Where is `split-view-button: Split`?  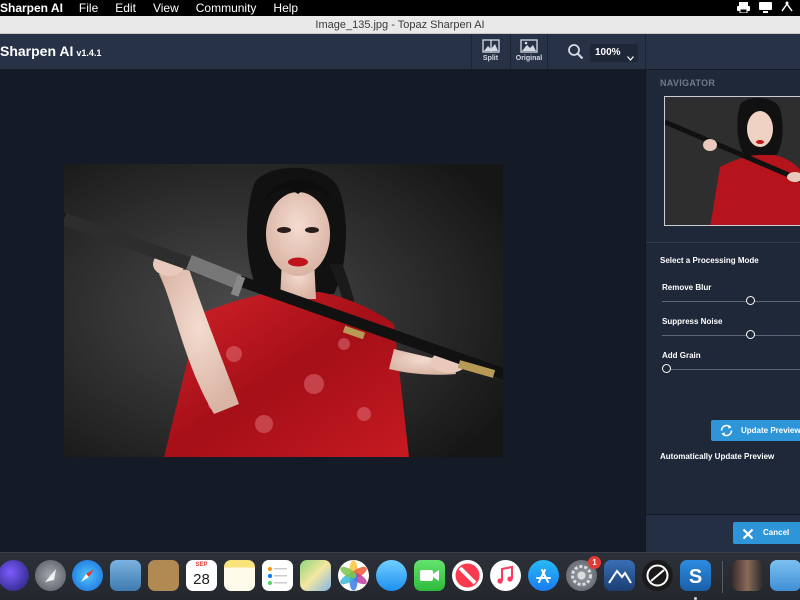 split-view-button: Split is located at coordinates (490, 52).